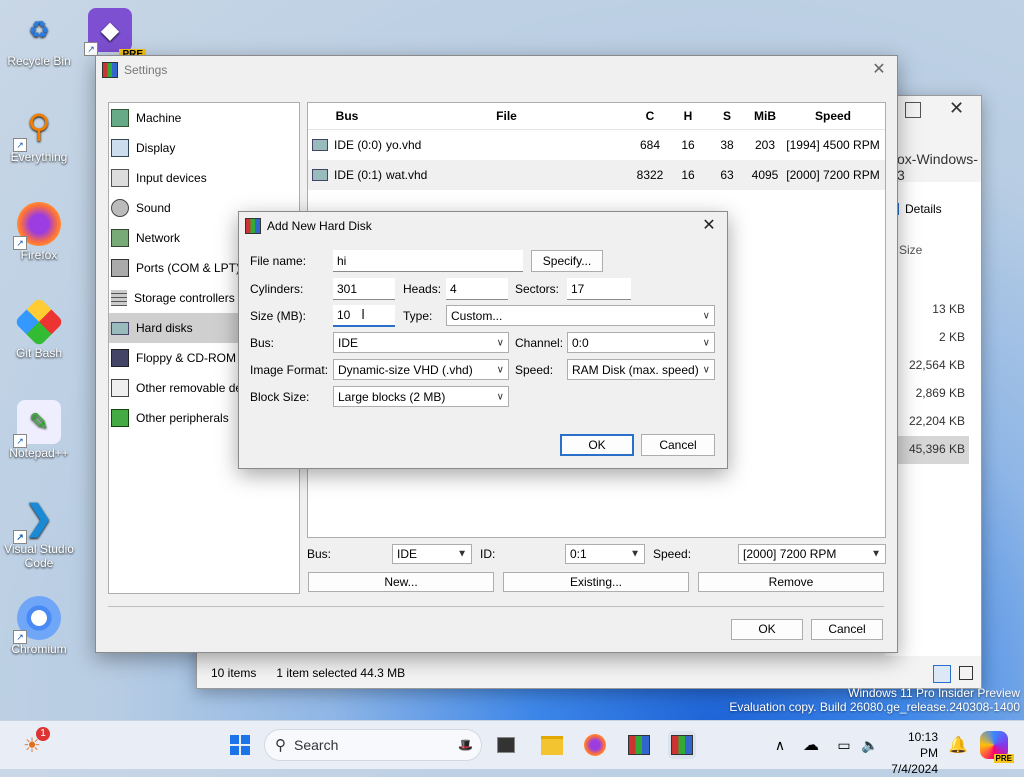  Describe the element at coordinates (605, 554) in the screenshot. I see `id-select: 0:1 ▼` at that location.